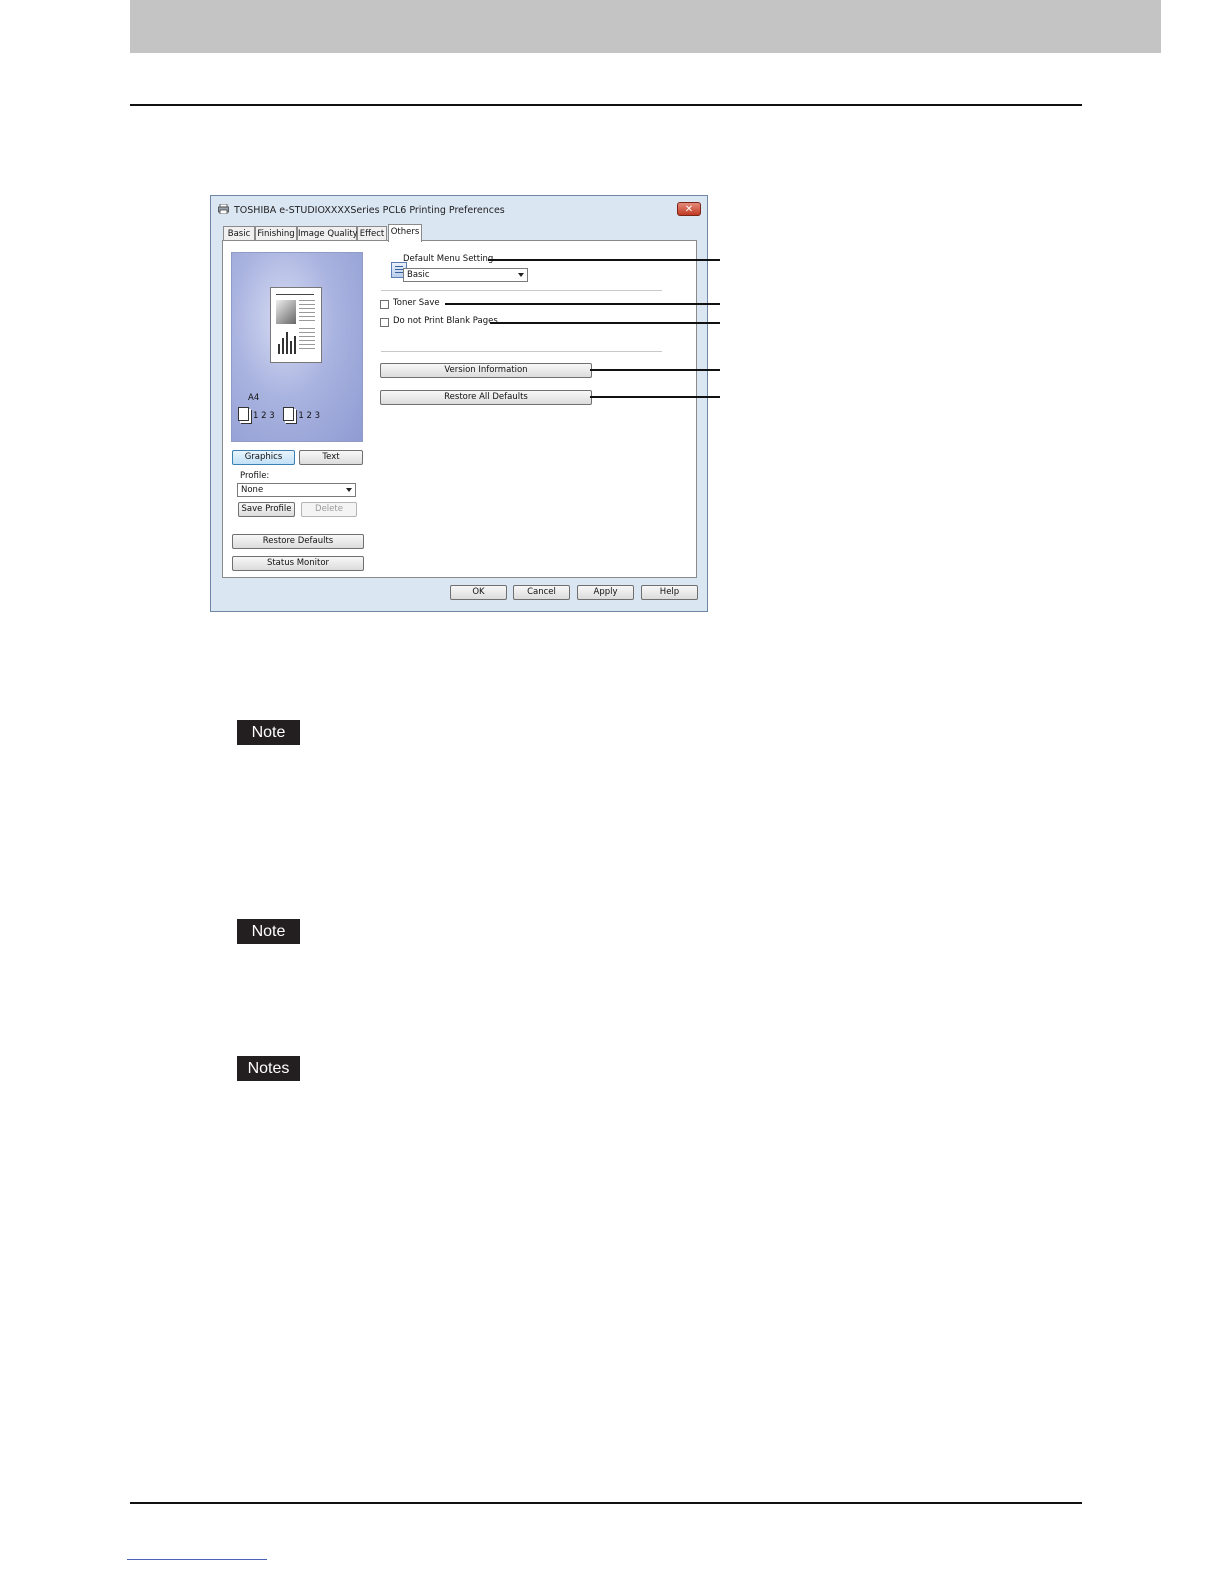 This screenshot has width=1224, height=1584. What do you see at coordinates (448, 259) in the screenshot?
I see `default-menu-setting-label: Default Menu Setting` at bounding box center [448, 259].